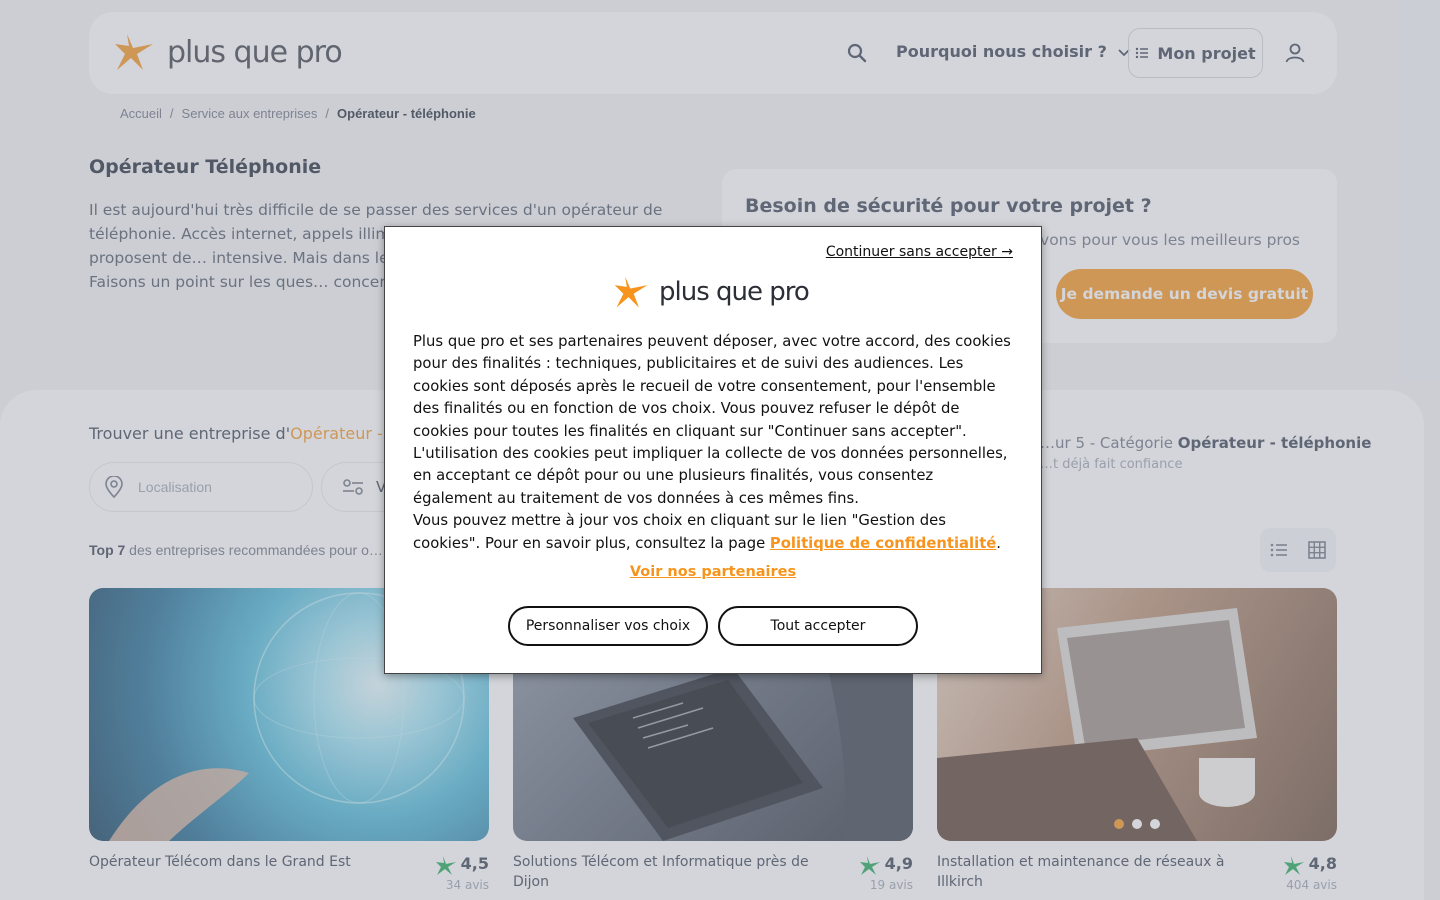 This screenshot has height=900, width=1440. What do you see at coordinates (883, 543) in the screenshot?
I see `privacy-policy-link: Politique de confidentialité` at bounding box center [883, 543].